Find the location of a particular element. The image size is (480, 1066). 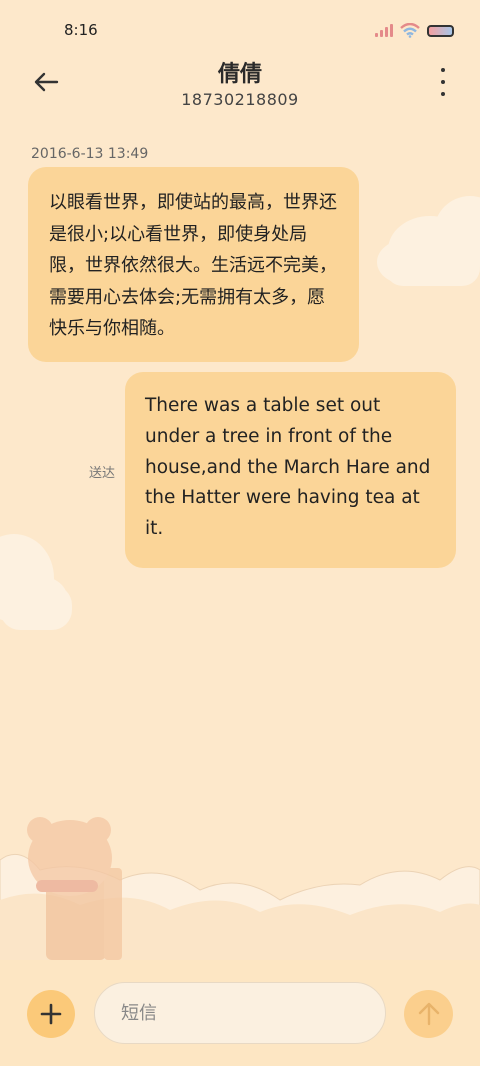

delivery-status: 送达 is located at coordinates (102, 473).